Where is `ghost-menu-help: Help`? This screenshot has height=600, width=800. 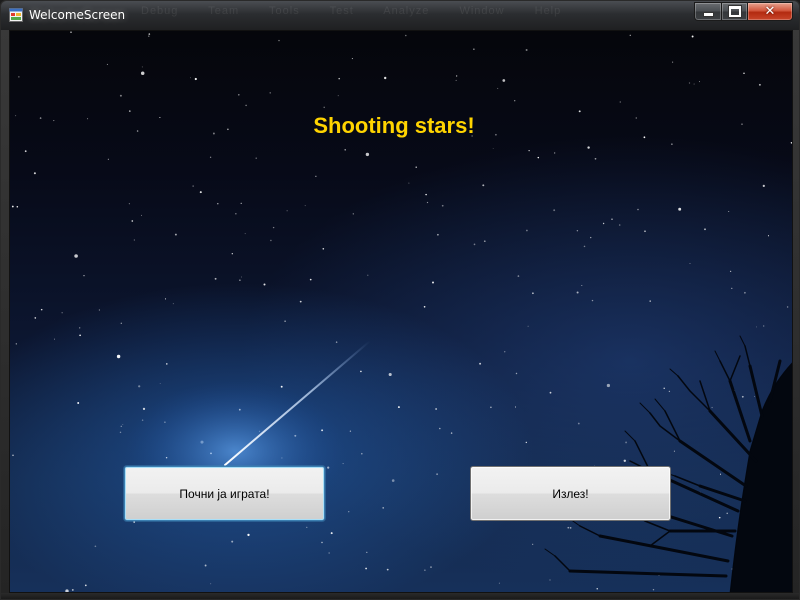 ghost-menu-help: Help is located at coordinates (548, 11).